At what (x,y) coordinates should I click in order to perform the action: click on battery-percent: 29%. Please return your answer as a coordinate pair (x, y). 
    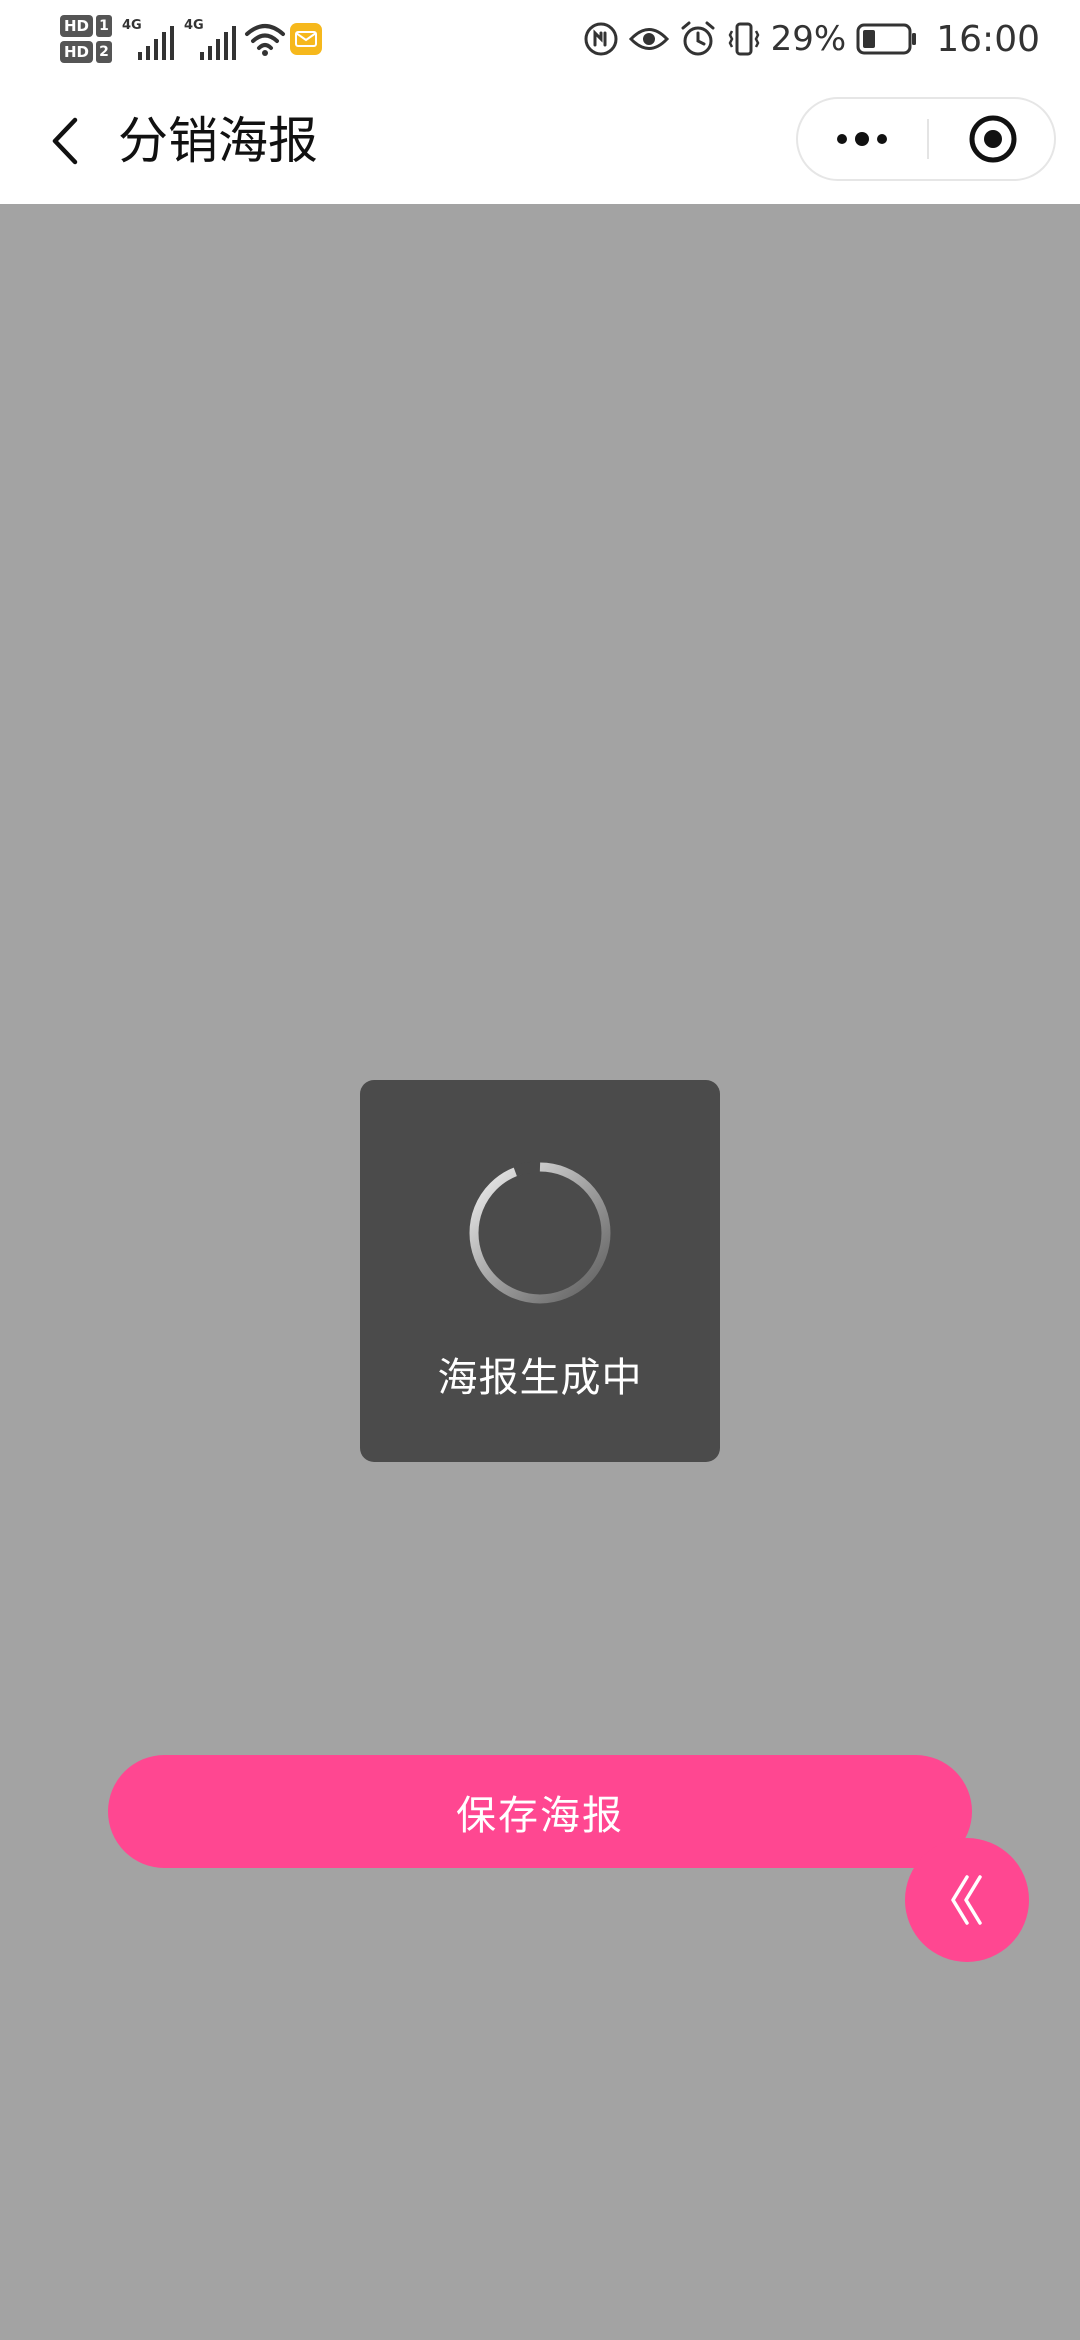
    Looking at the image, I should click on (808, 39).